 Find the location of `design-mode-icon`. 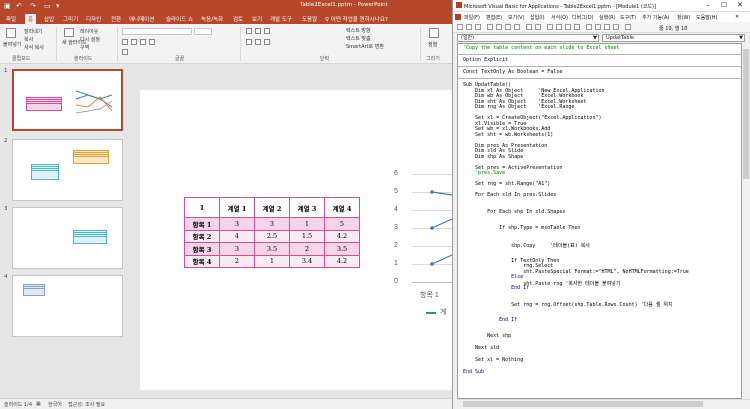

design-mode-icon is located at coordinates (577, 27).